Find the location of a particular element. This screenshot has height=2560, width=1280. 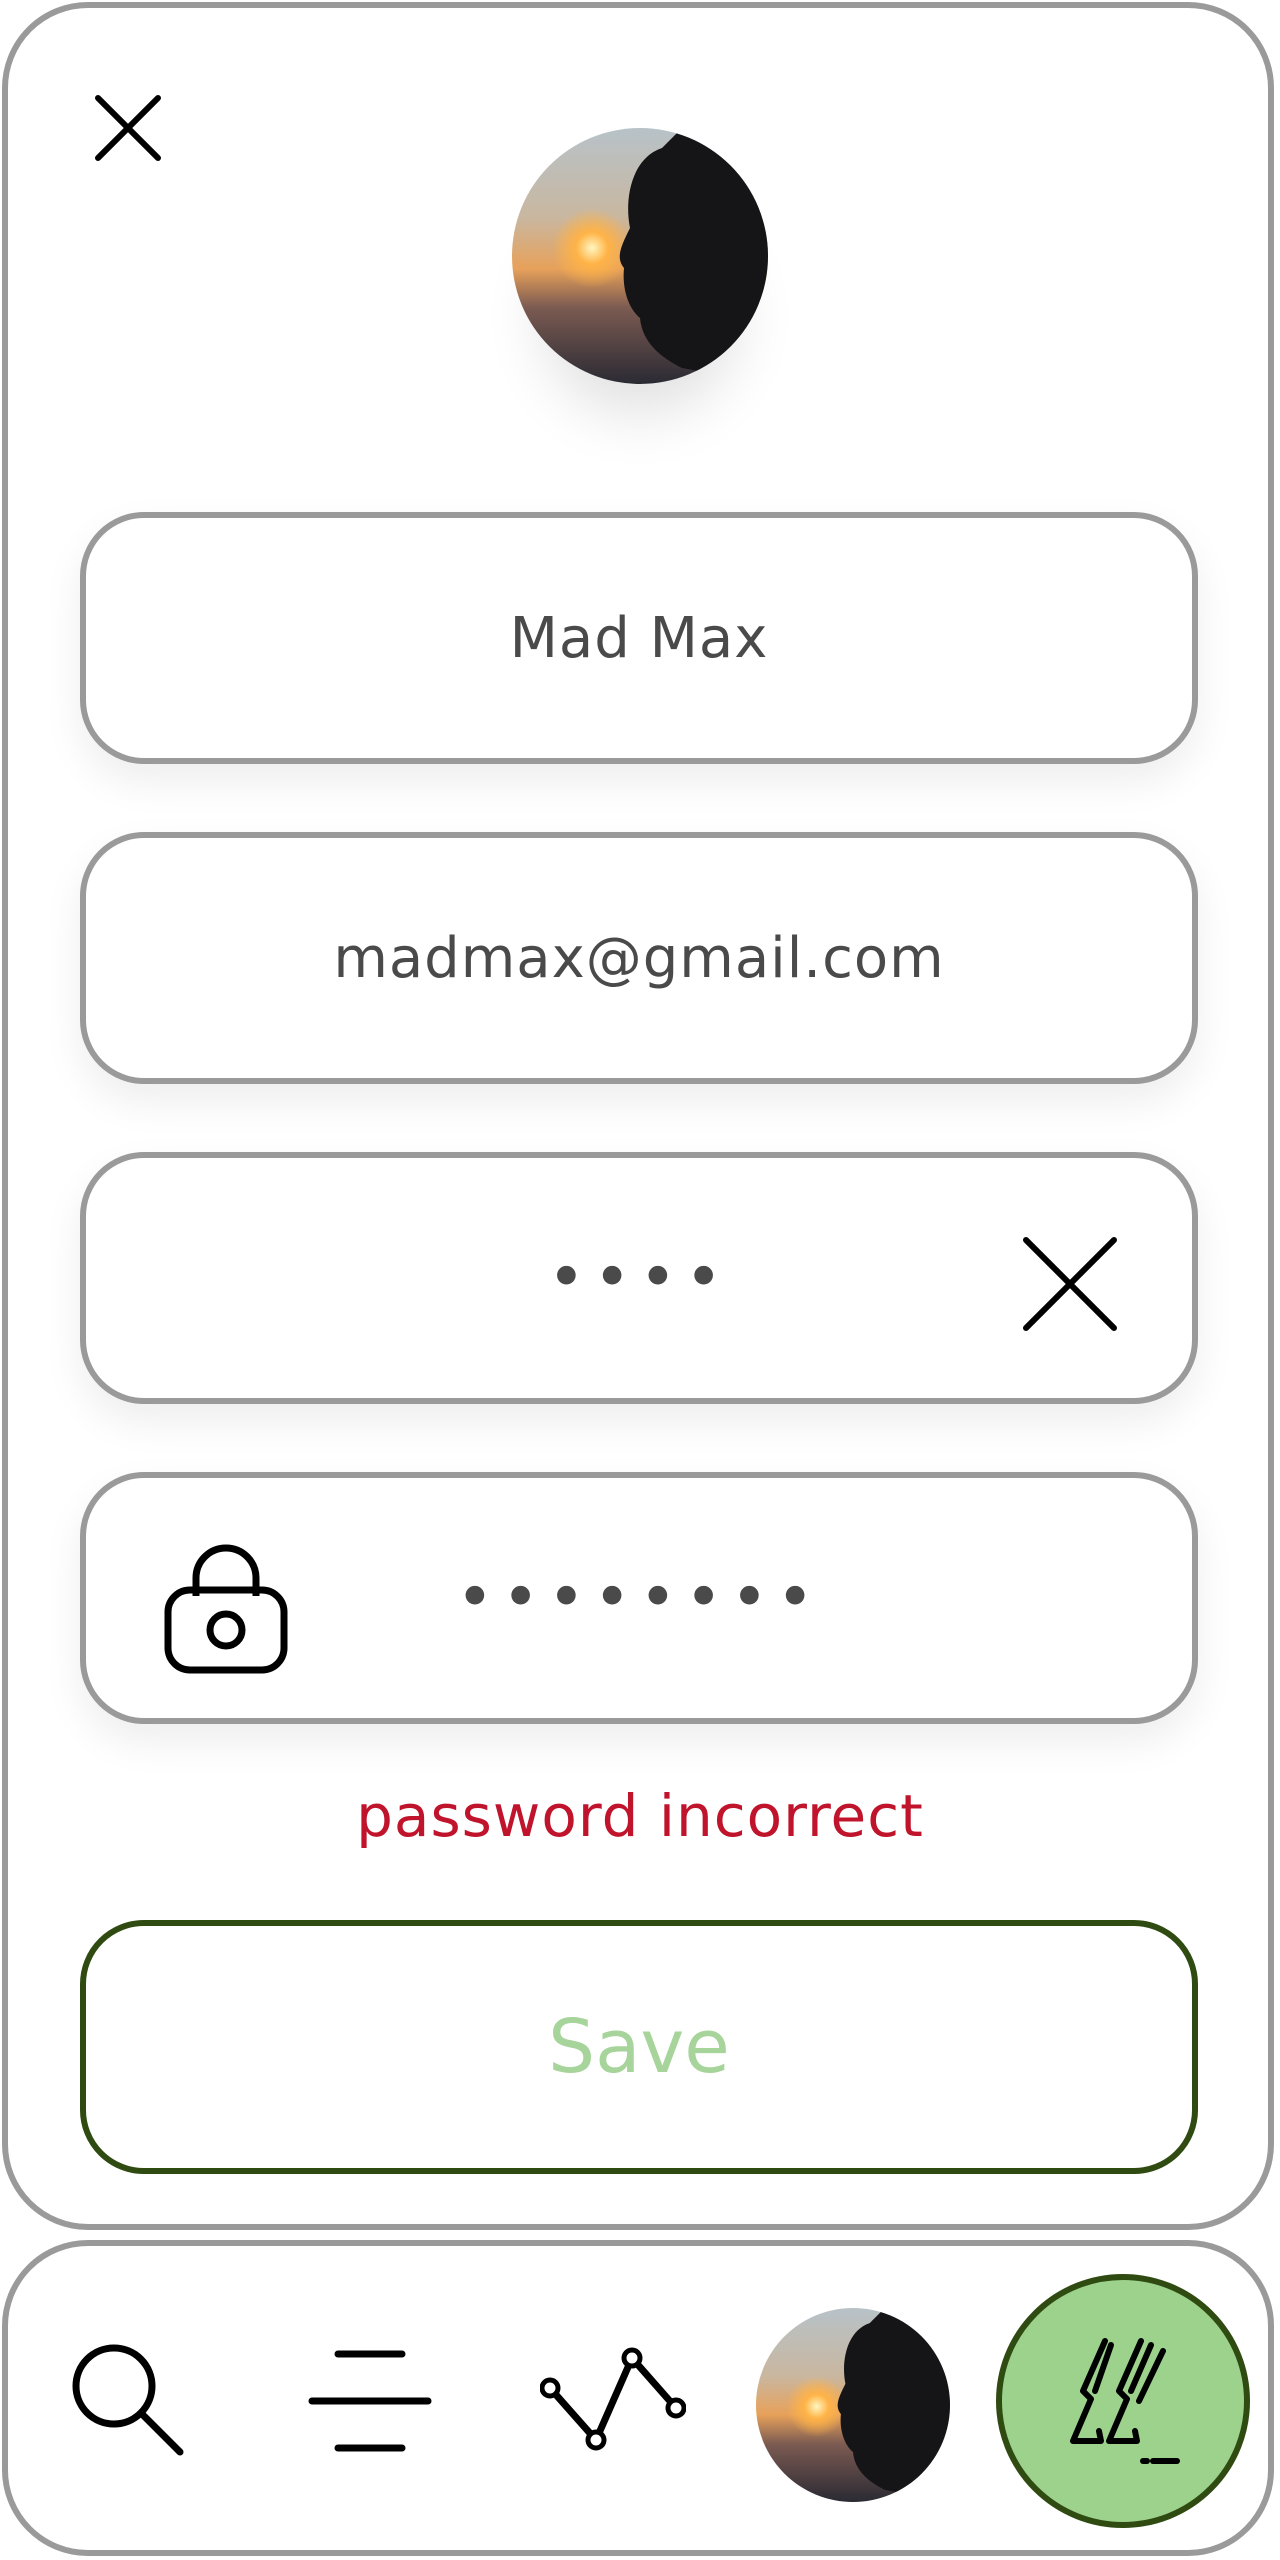

email-field is located at coordinates (639, 958).